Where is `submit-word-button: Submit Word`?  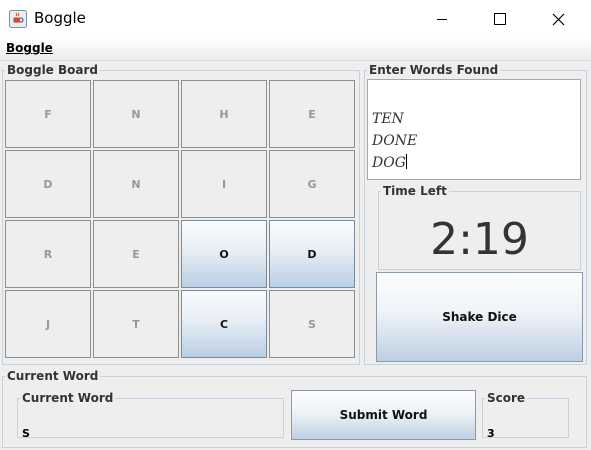 submit-word-button: Submit Word is located at coordinates (383, 415).